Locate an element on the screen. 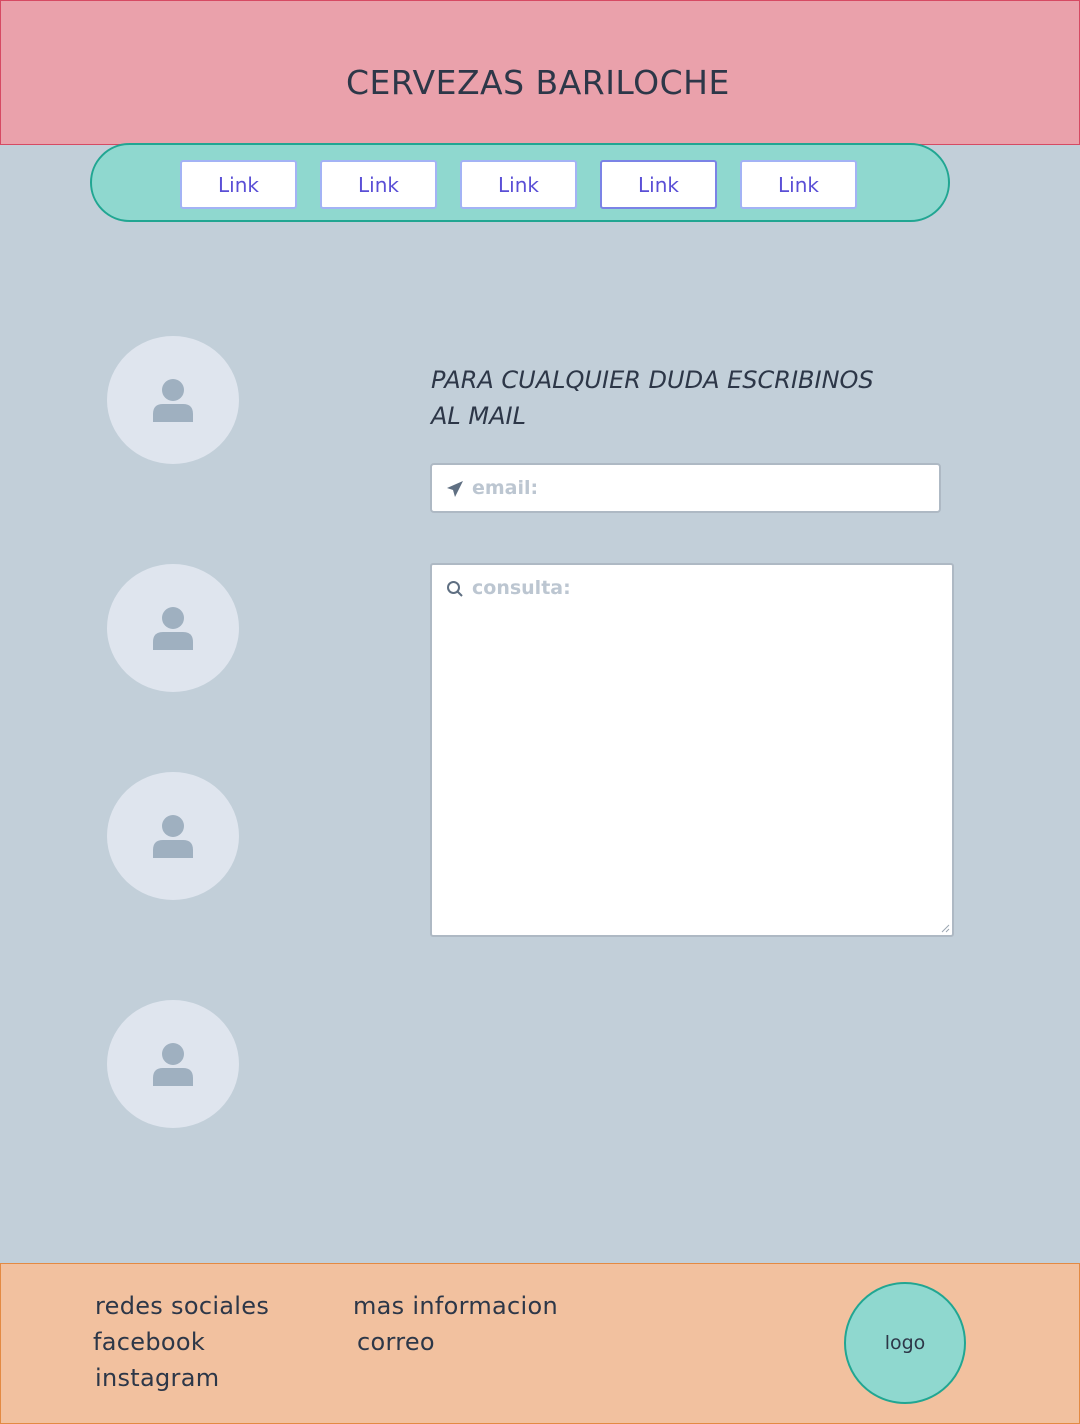 This screenshot has width=1080, height=1424. consulta-textarea: consulta: is located at coordinates (692, 750).